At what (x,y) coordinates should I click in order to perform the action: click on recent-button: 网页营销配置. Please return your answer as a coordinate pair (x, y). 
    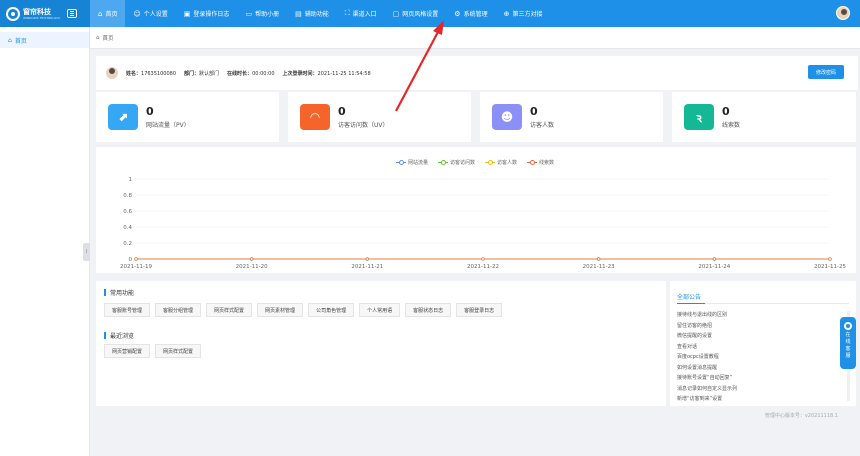
    Looking at the image, I should click on (127, 351).